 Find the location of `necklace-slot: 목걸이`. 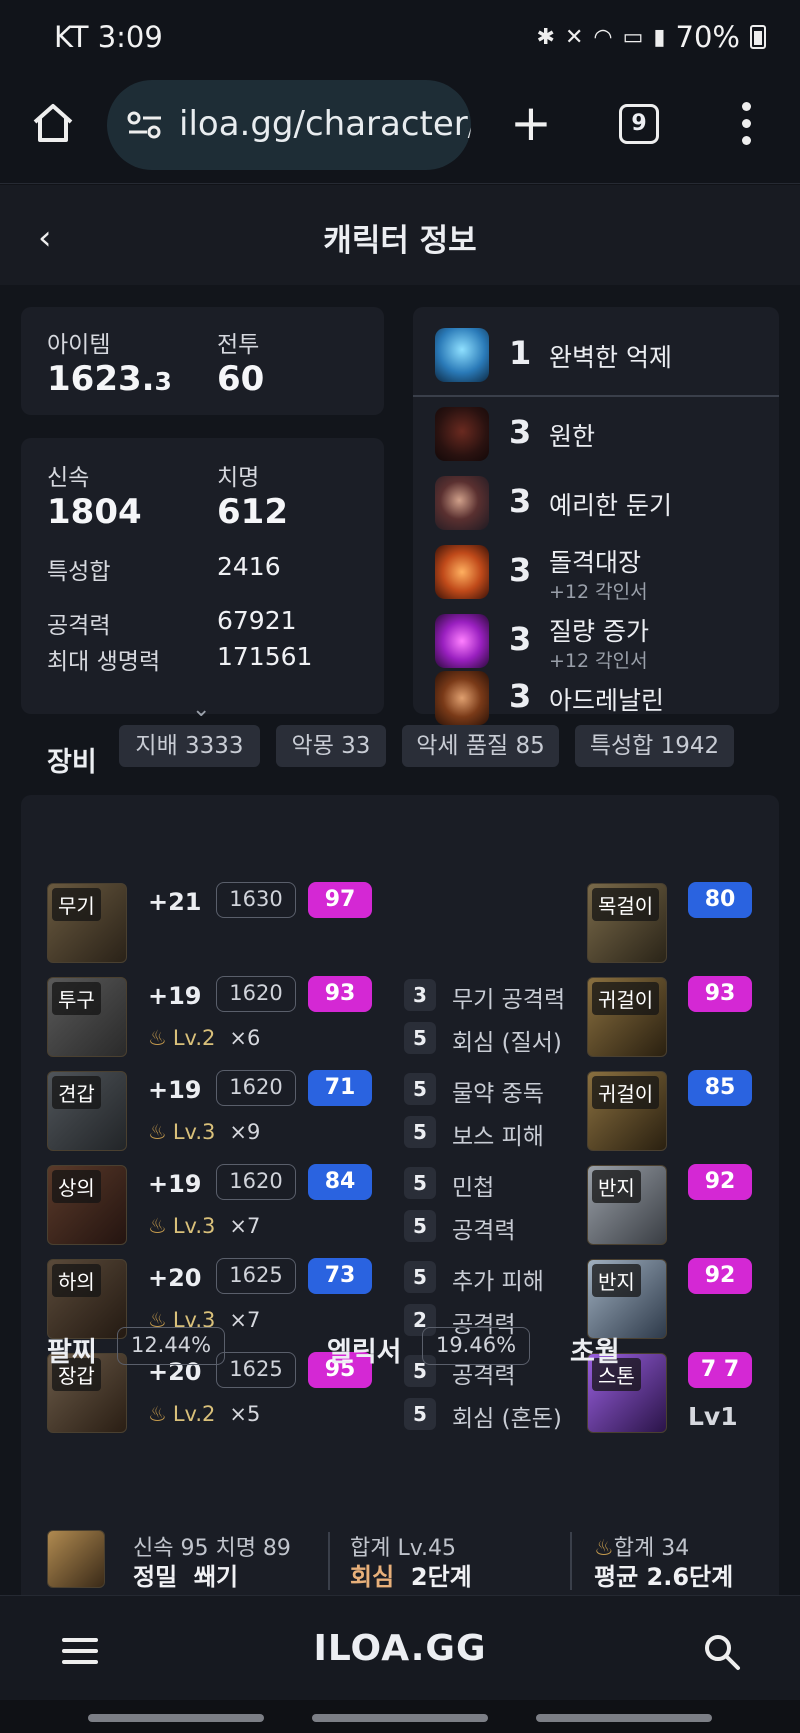

necklace-slot: 목걸이 is located at coordinates (627, 923).